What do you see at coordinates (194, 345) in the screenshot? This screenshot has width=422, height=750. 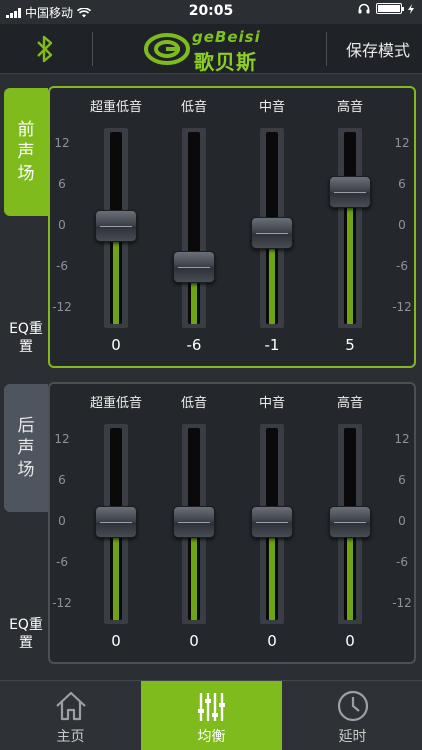 I see `slider-value: -6` at bounding box center [194, 345].